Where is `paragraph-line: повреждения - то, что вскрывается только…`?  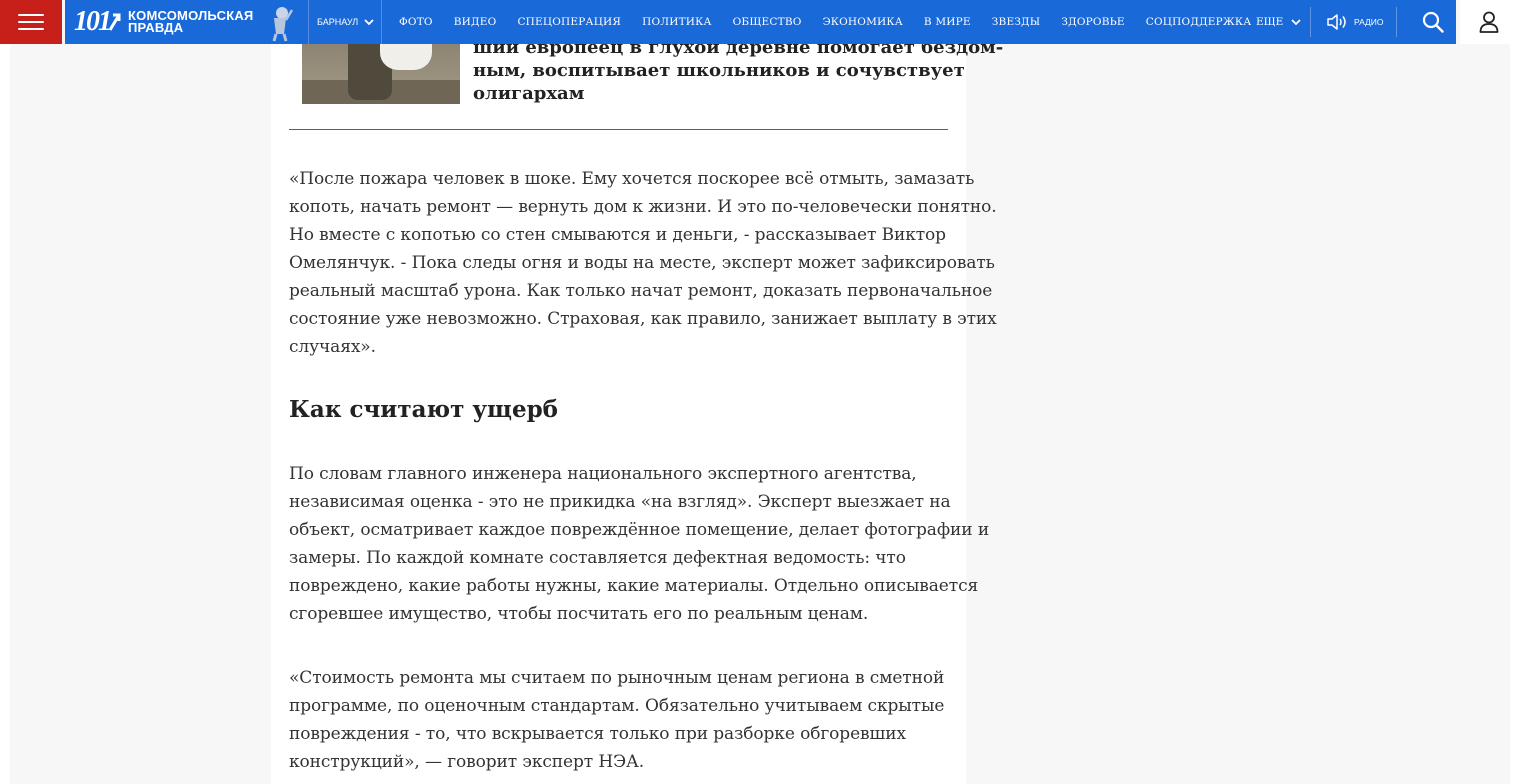 paragraph-line: повреждения - то, что вскрывается только… is located at coordinates (597, 734).